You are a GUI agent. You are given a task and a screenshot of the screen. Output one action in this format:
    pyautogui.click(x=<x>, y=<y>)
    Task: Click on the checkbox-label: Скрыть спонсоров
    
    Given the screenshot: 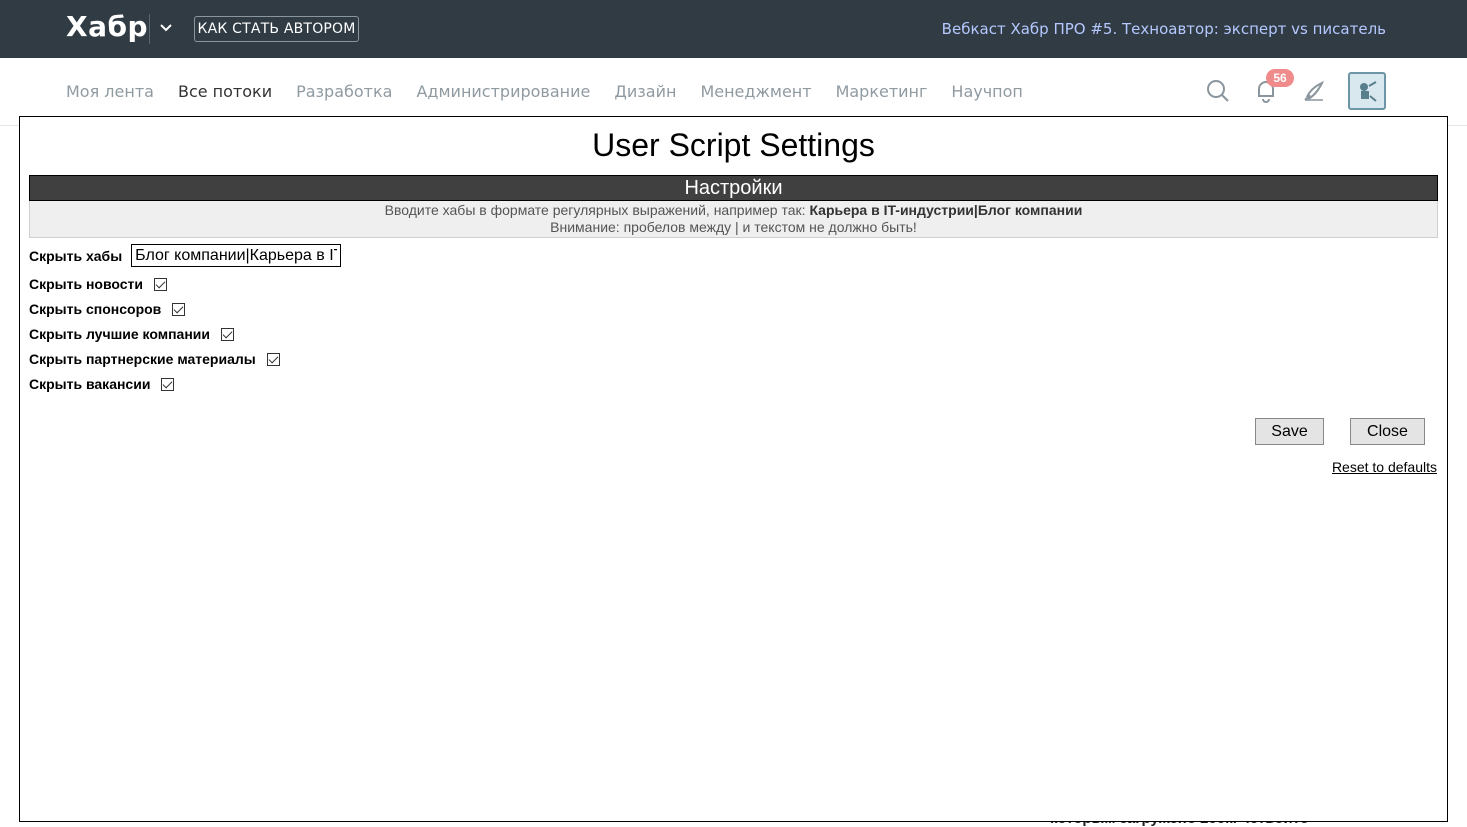 What is the action you would take?
    pyautogui.click(x=95, y=309)
    